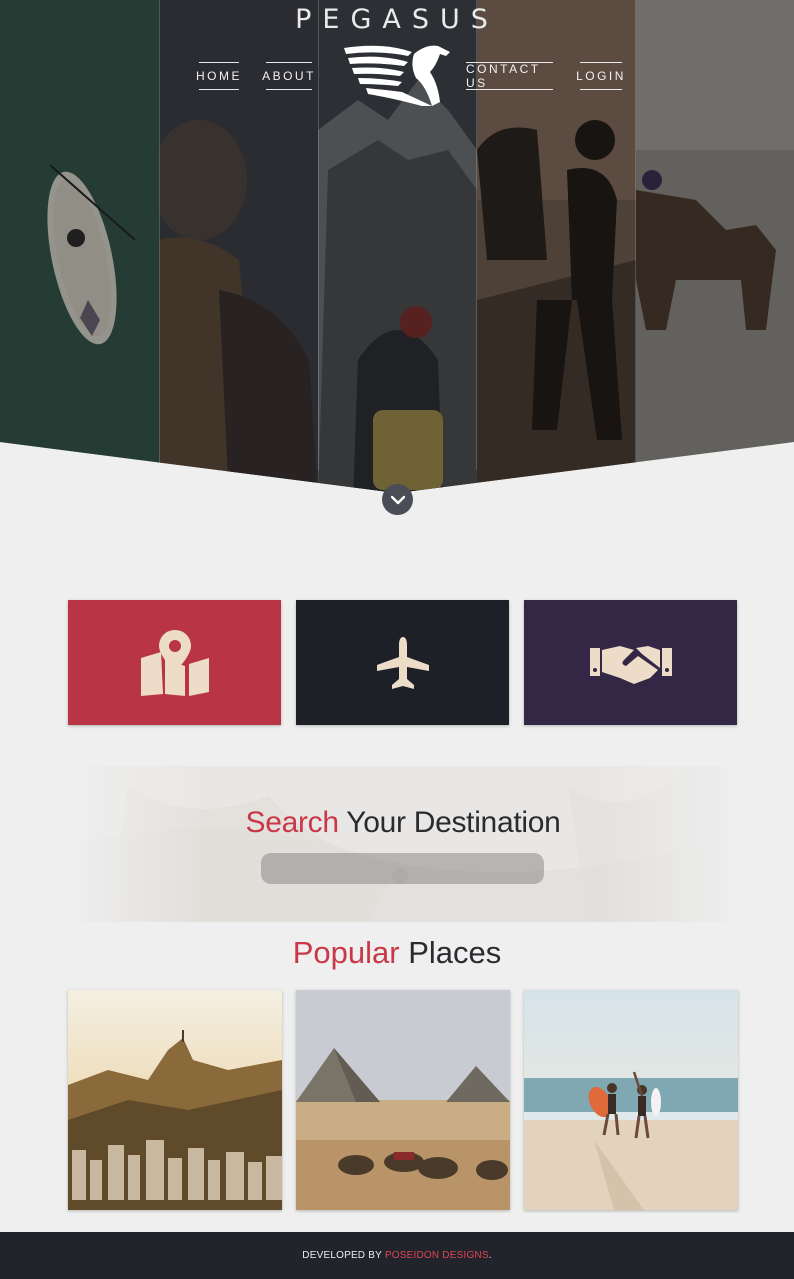 The image size is (794, 1279). What do you see at coordinates (715, 246) in the screenshot?
I see `hero-panel-camels` at bounding box center [715, 246].